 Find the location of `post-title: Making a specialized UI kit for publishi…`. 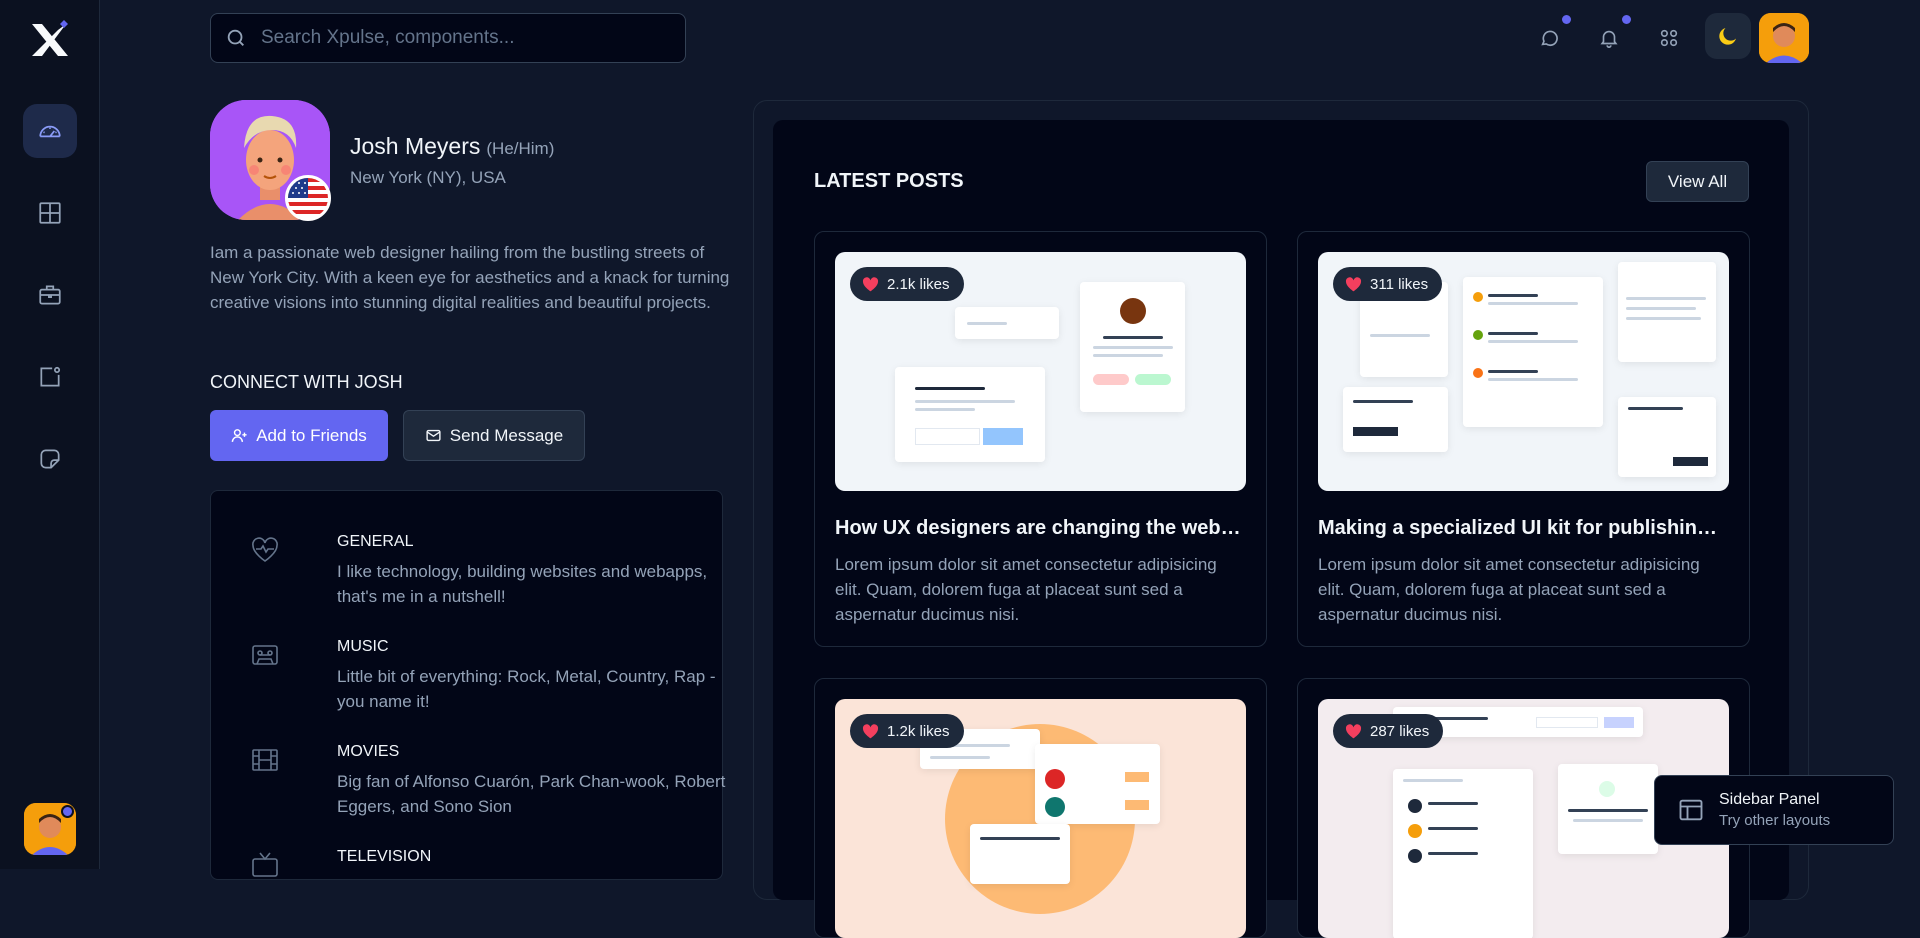

post-title: Making a specialized UI kit for publishi… is located at coordinates (1523, 528).